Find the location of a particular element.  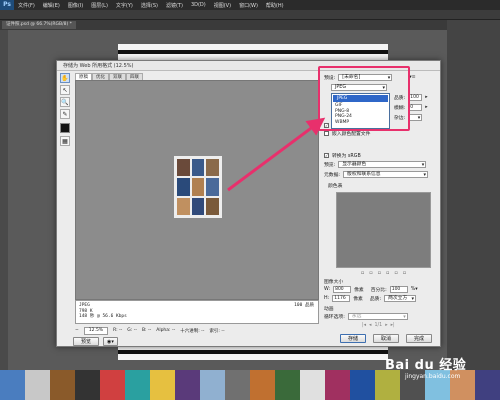

annotation-arrow is located at coordinates (276, 154).